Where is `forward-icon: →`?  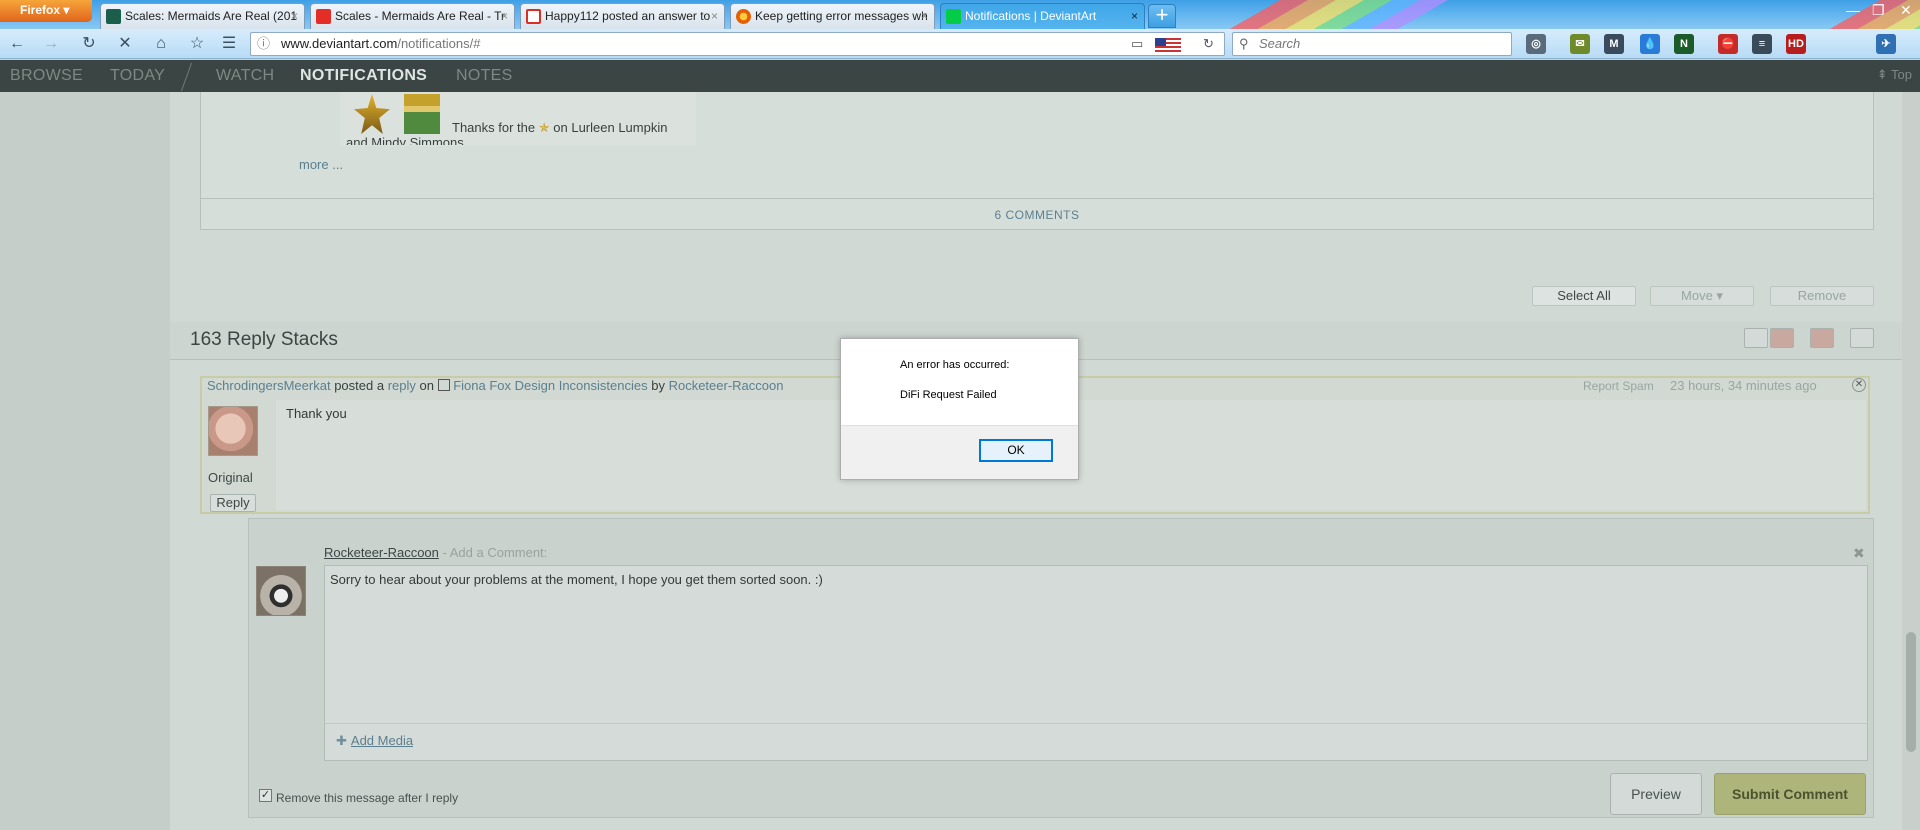 forward-icon: → is located at coordinates (51, 44).